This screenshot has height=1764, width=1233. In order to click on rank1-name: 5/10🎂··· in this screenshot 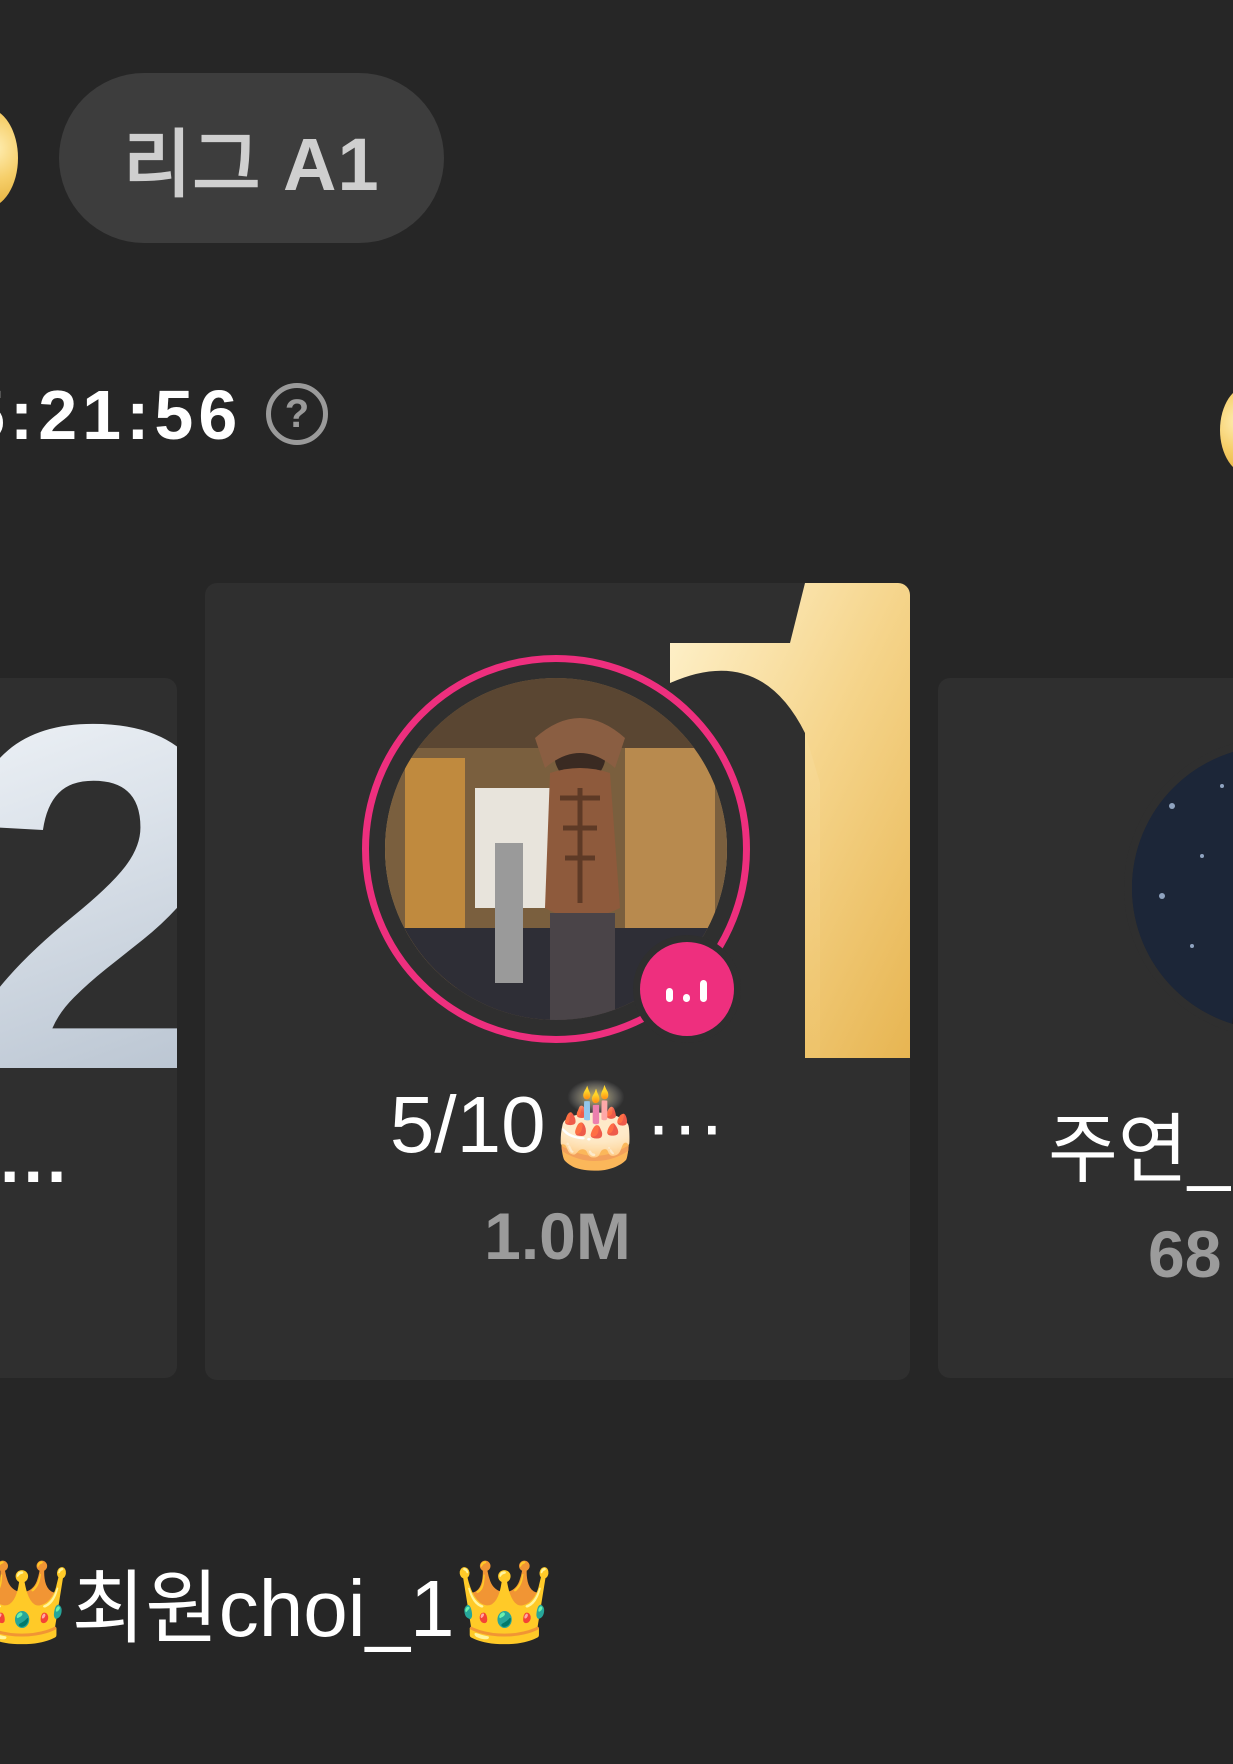, I will do `click(557, 1125)`.